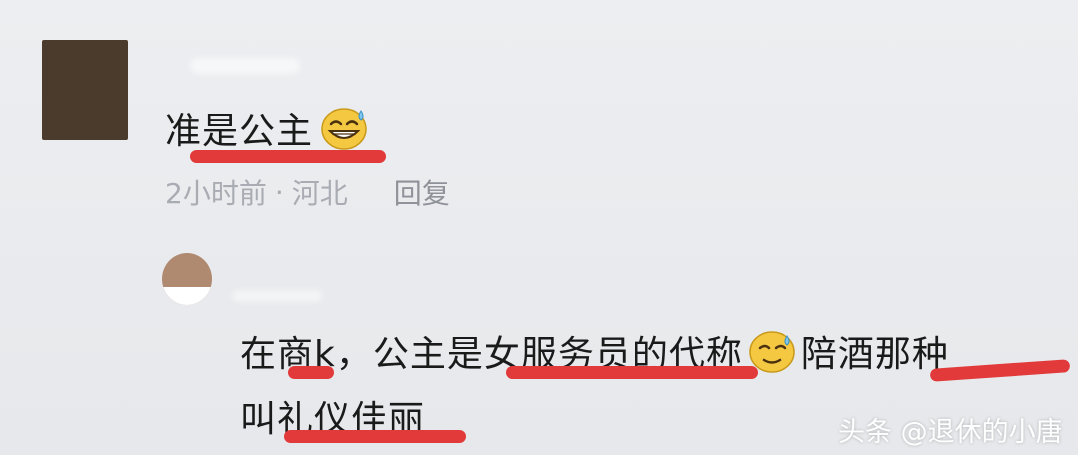 This screenshot has height=455, width=1078. I want to click on reply-avatar, so click(187, 279).